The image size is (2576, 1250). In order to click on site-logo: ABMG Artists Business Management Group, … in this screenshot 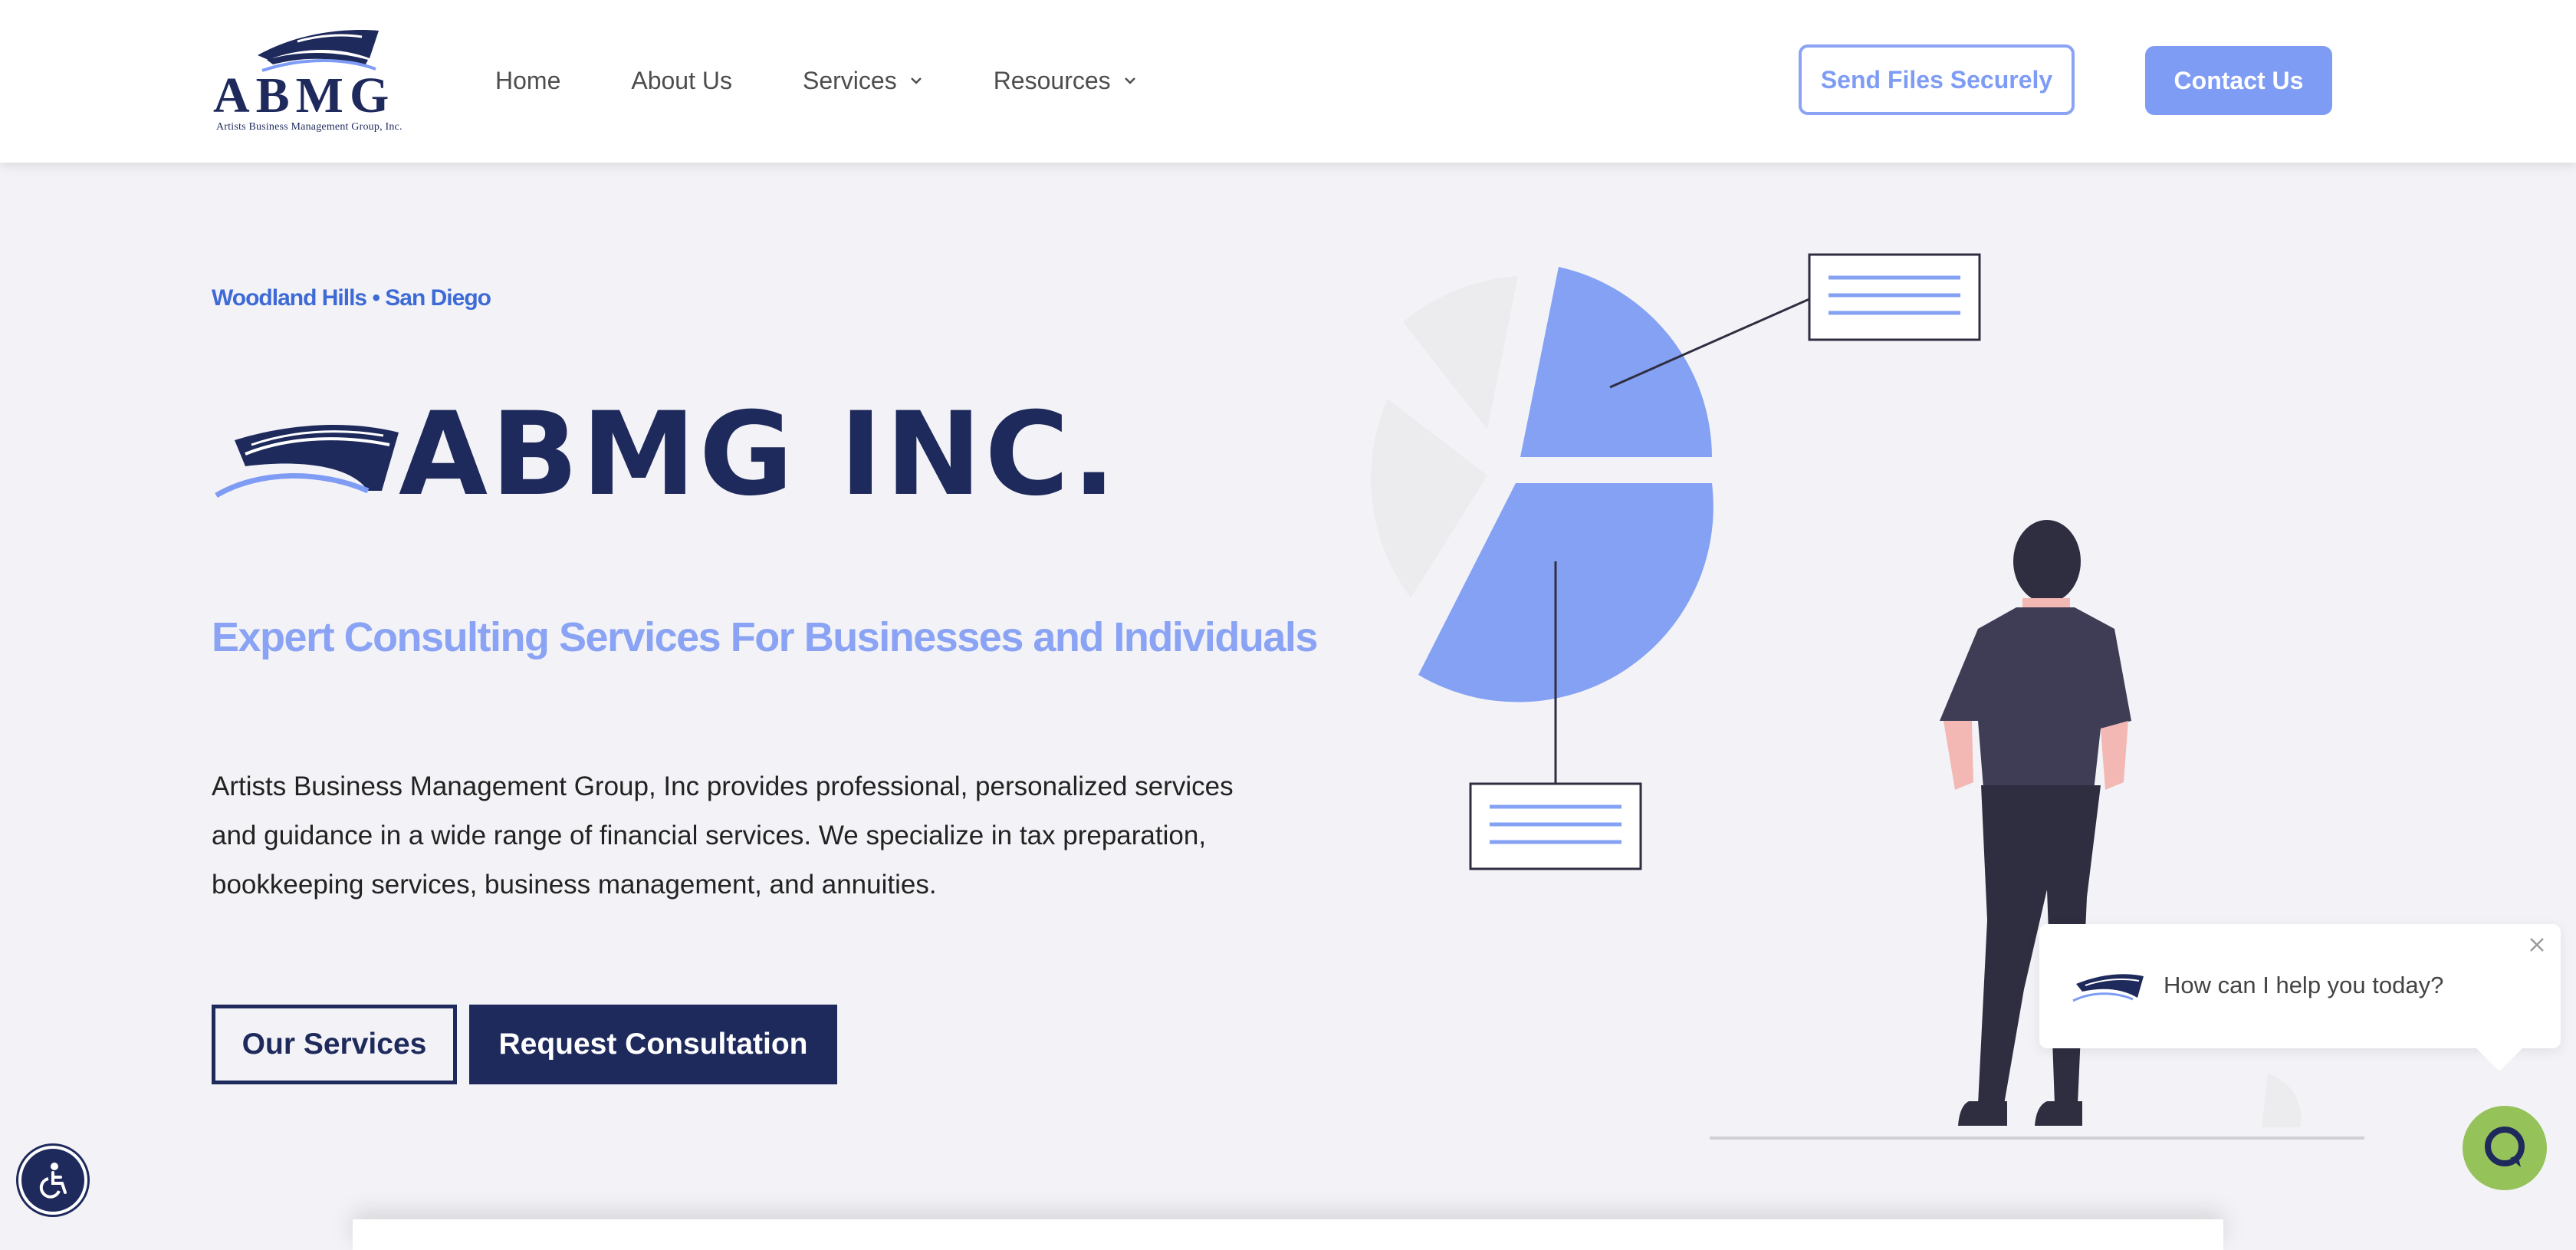, I will do `click(313, 82)`.